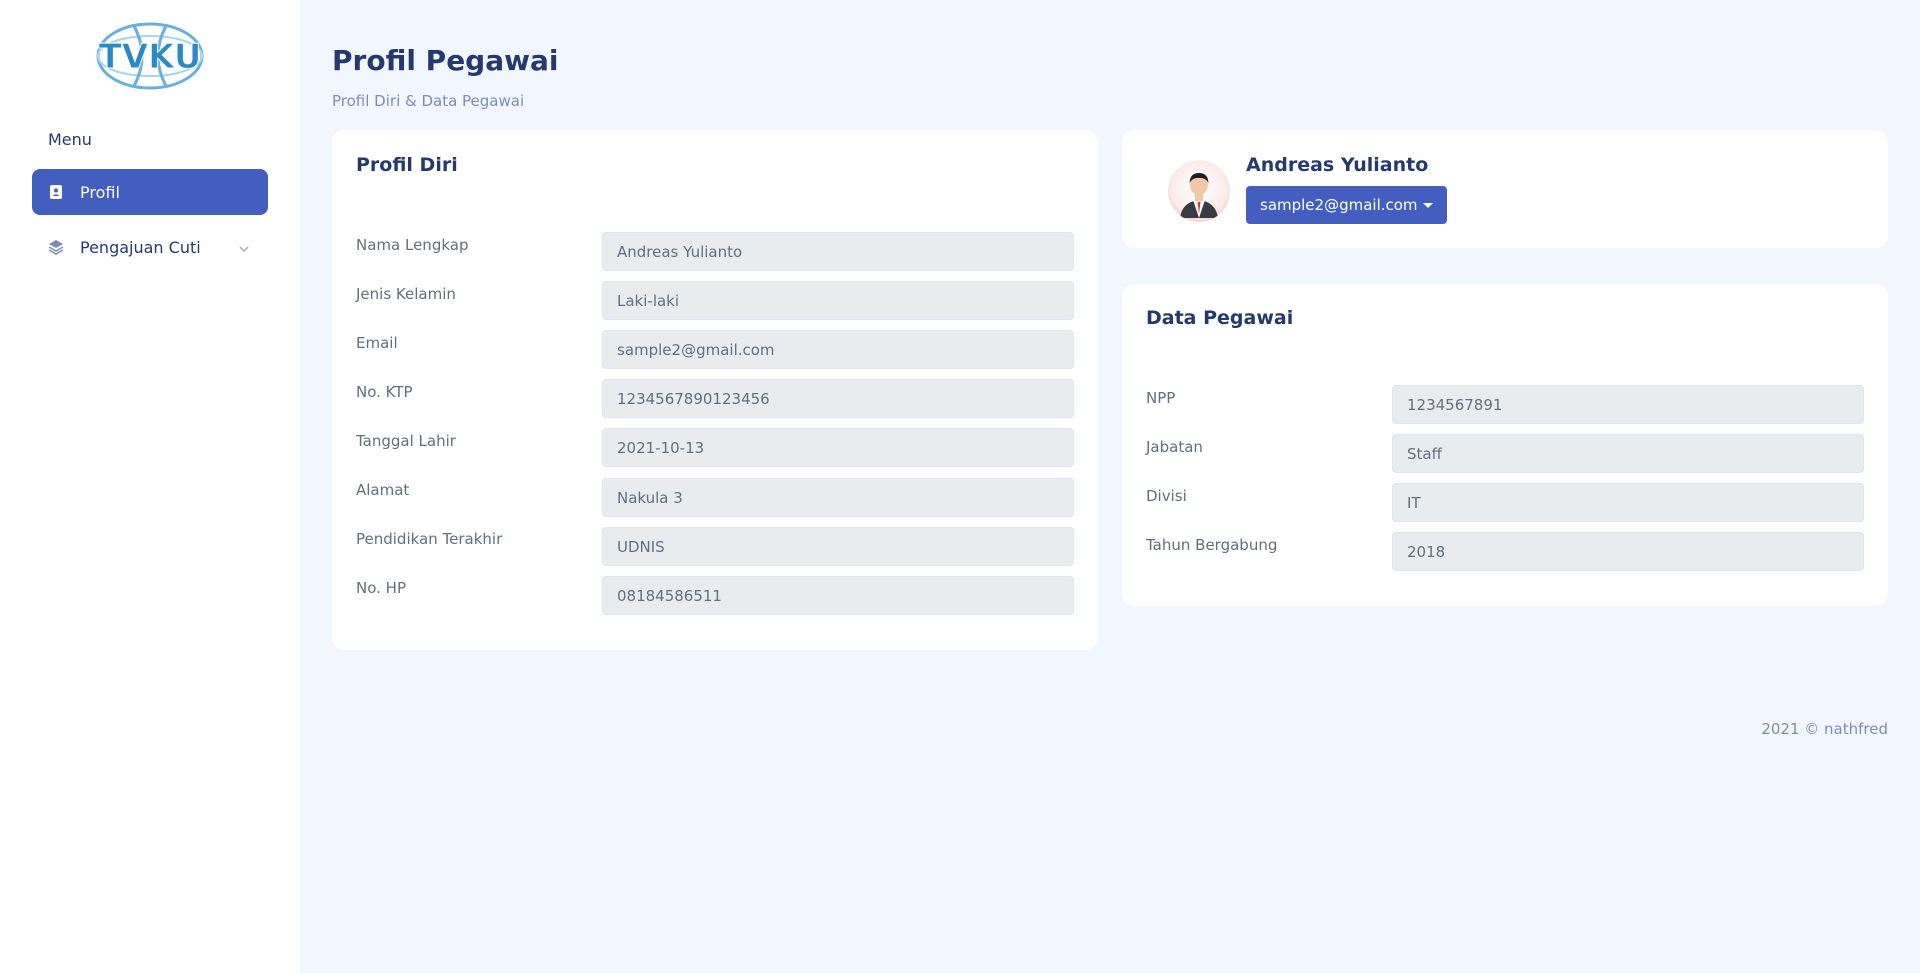  What do you see at coordinates (445, 60) in the screenshot?
I see `page-title: Profil Pegawai` at bounding box center [445, 60].